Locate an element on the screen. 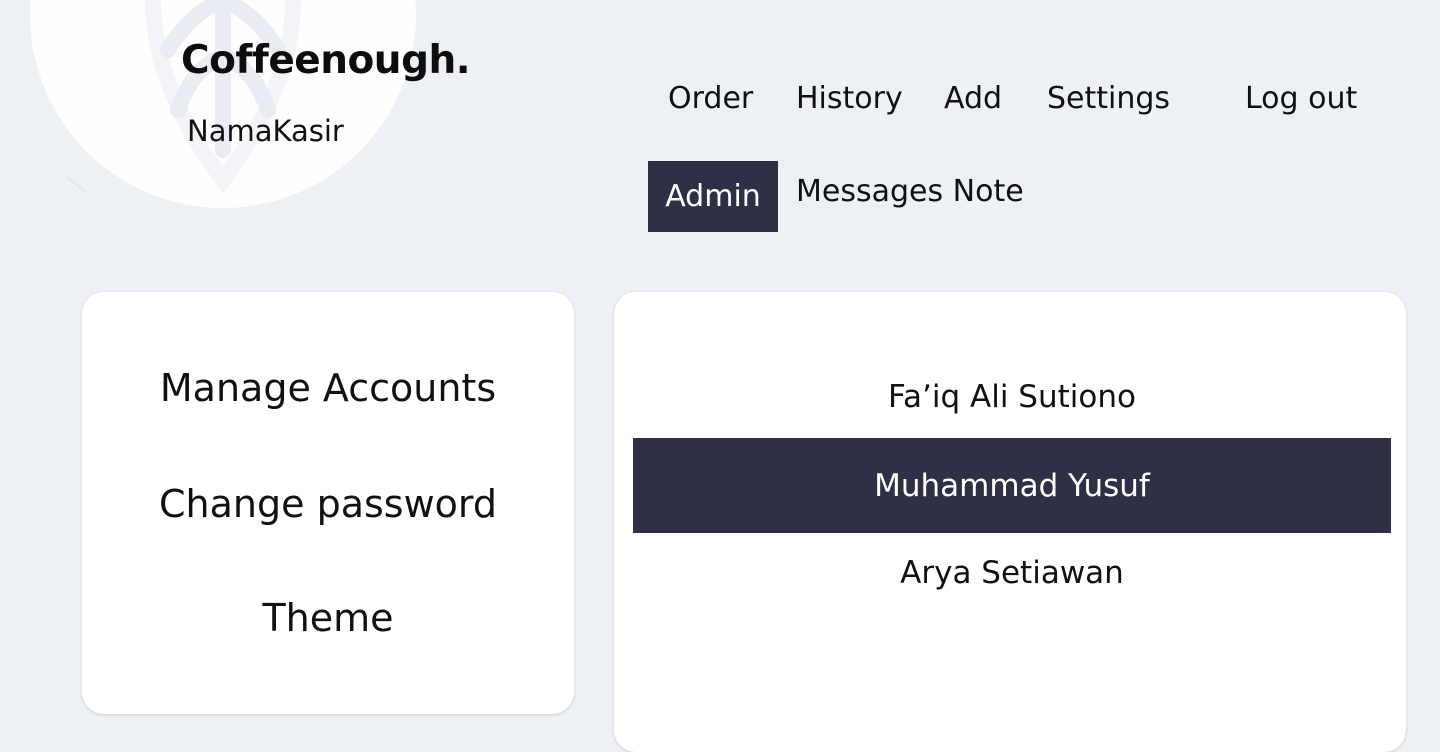 The width and height of the screenshot is (1440, 752). change-password-button: Change password is located at coordinates (328, 505).